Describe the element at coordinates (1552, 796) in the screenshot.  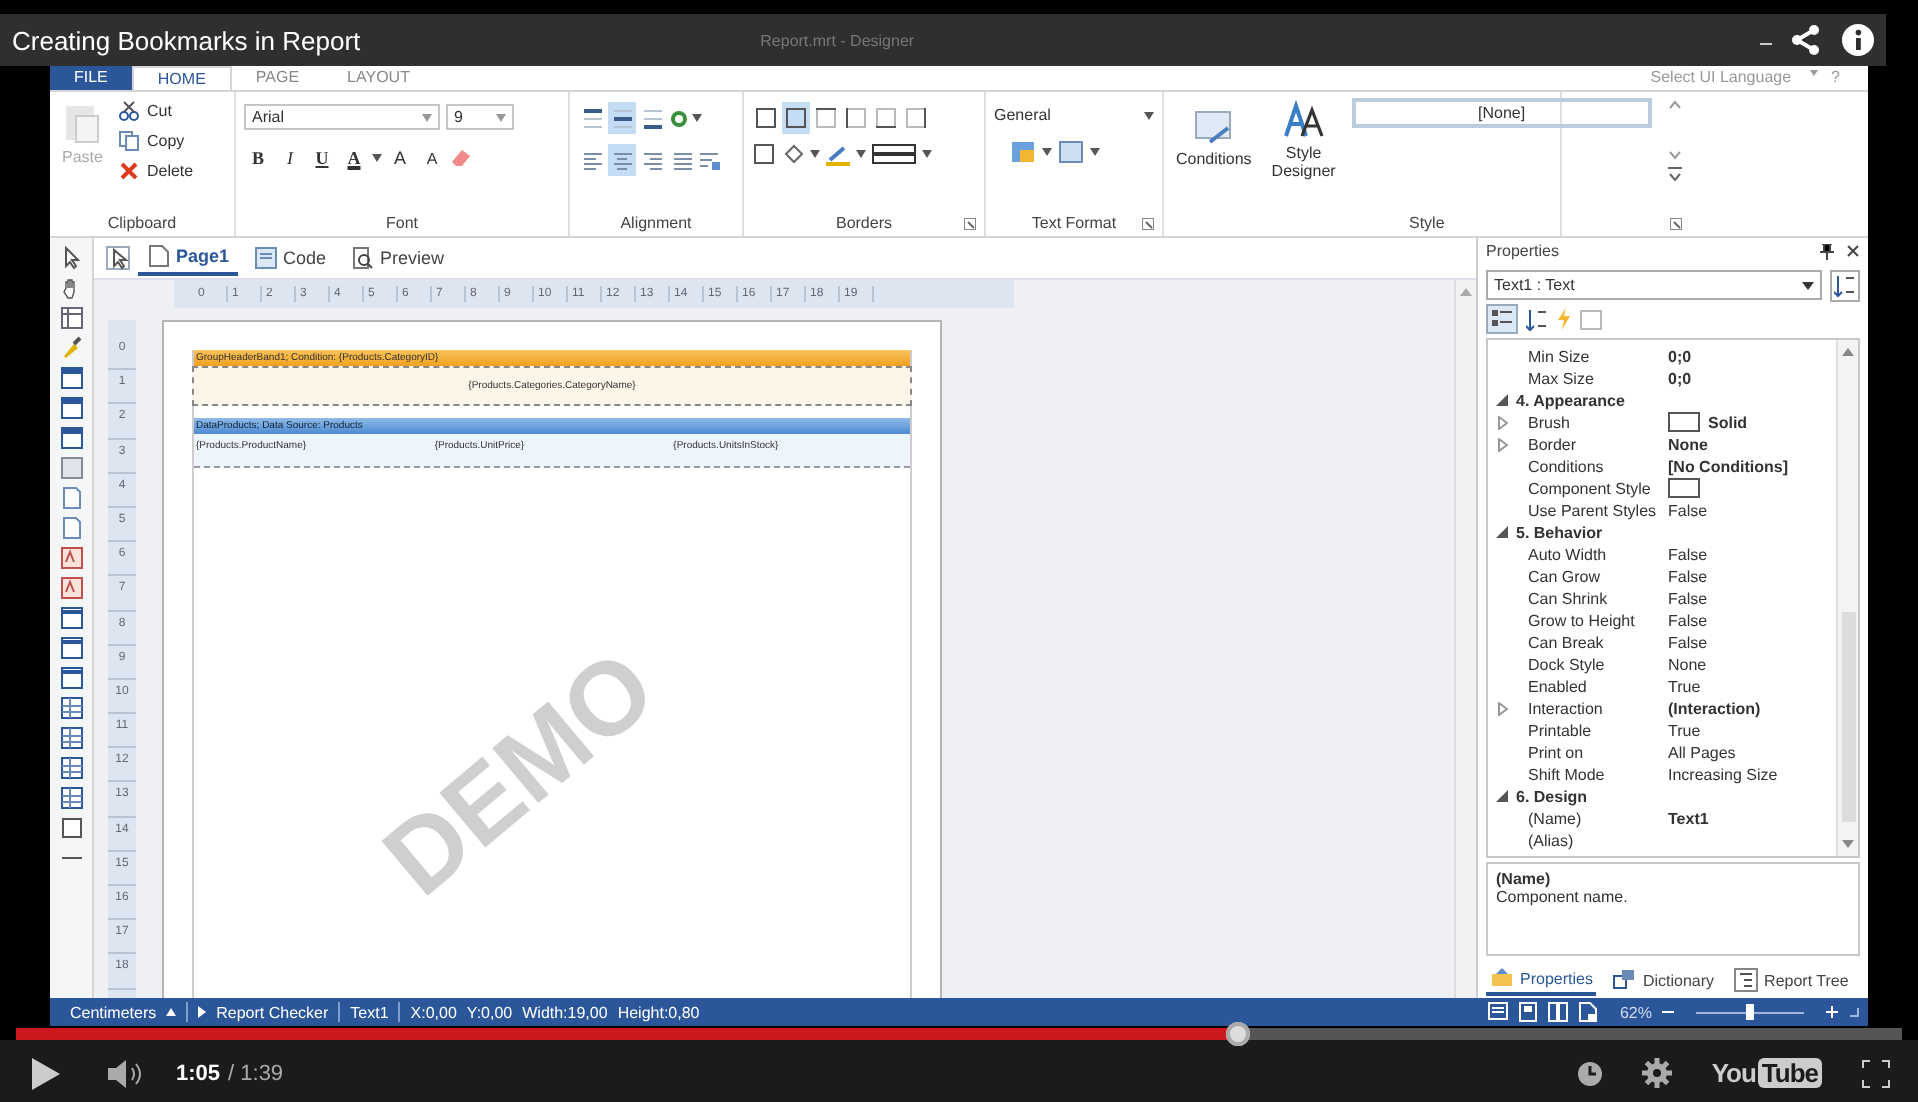
I see `category-name: 6. Design` at that location.